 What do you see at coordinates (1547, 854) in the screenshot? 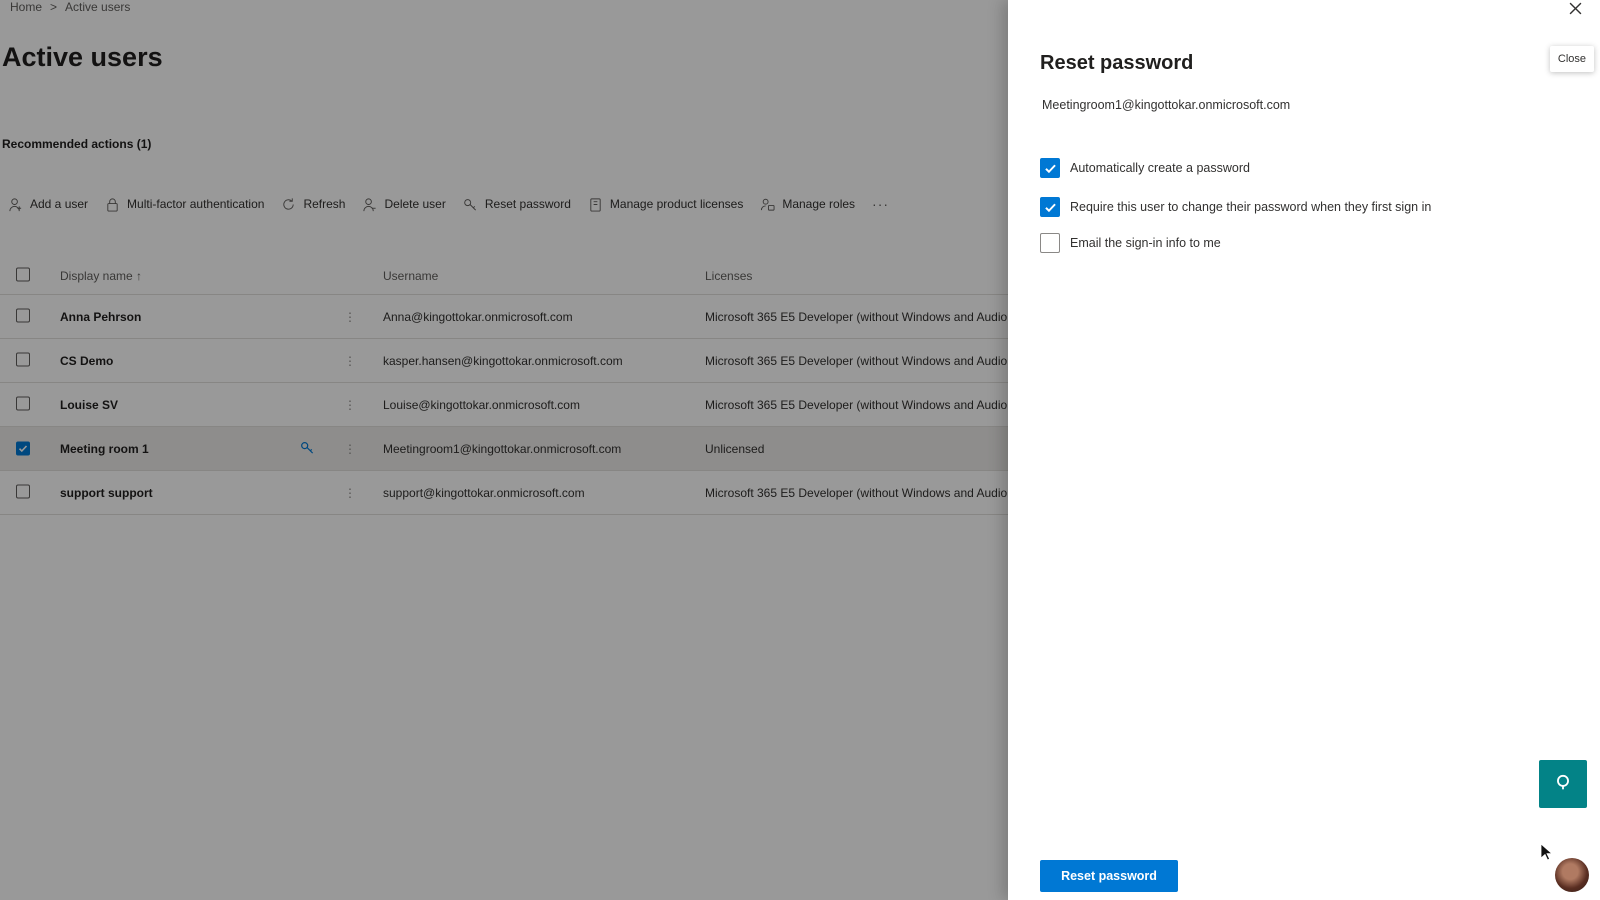
I see `mouse-cursor-icon` at bounding box center [1547, 854].